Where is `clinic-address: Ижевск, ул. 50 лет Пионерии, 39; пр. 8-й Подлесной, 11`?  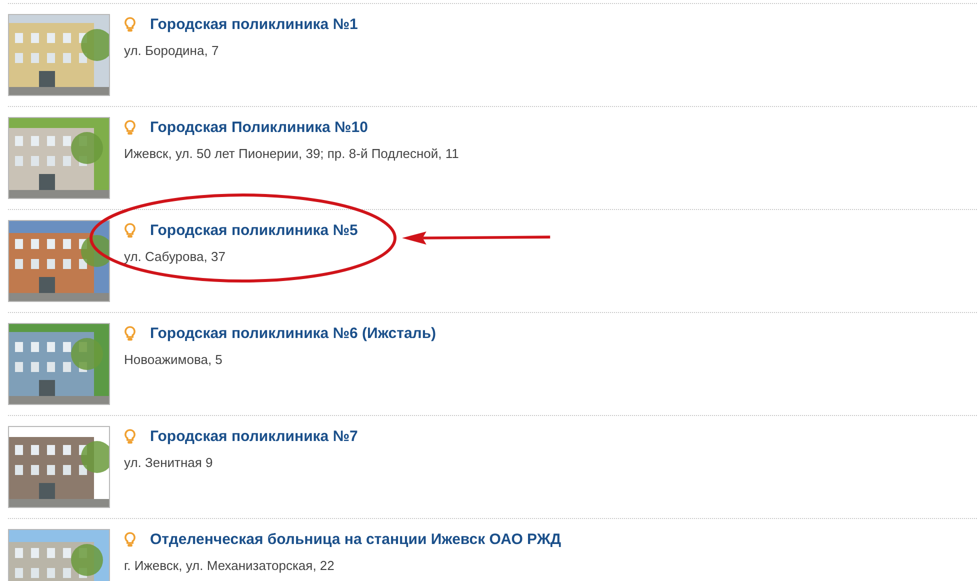 clinic-address: Ижевск, ул. 50 лет Пионерии, 39; пр. 8-й Подлесной, 11 is located at coordinates (291, 153).